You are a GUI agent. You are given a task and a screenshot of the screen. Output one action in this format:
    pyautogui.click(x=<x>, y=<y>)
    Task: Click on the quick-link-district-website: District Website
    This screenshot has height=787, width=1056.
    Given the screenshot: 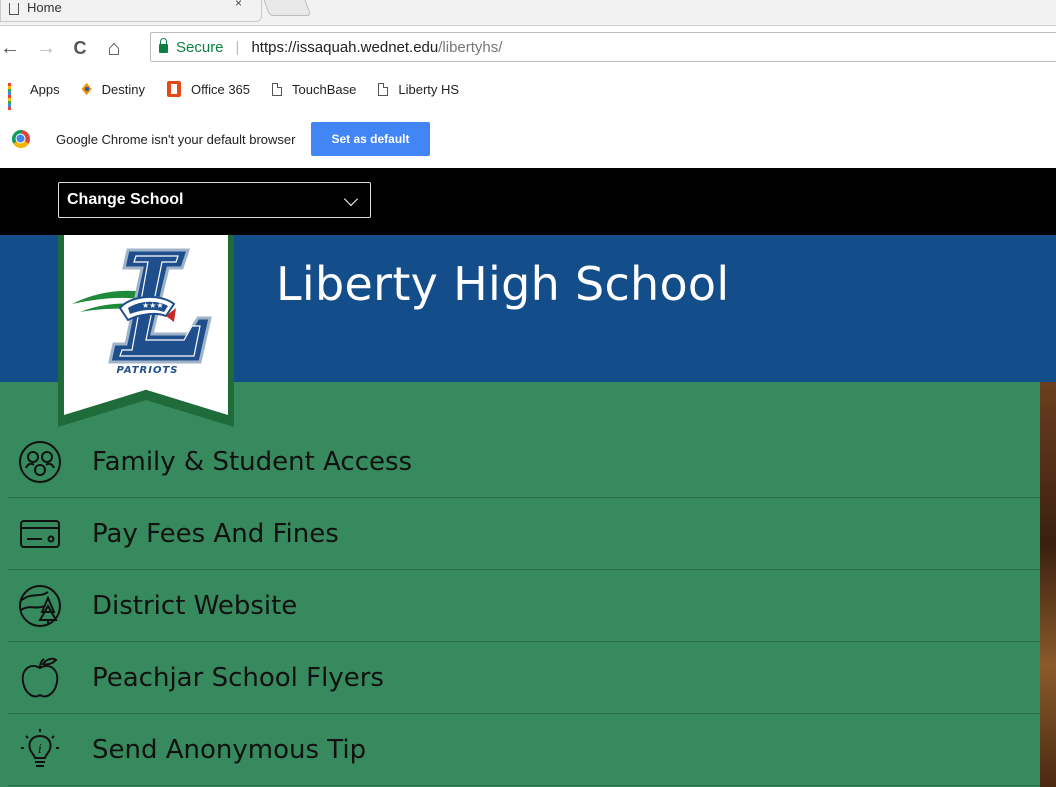 What is the action you would take?
    pyautogui.click(x=524, y=606)
    